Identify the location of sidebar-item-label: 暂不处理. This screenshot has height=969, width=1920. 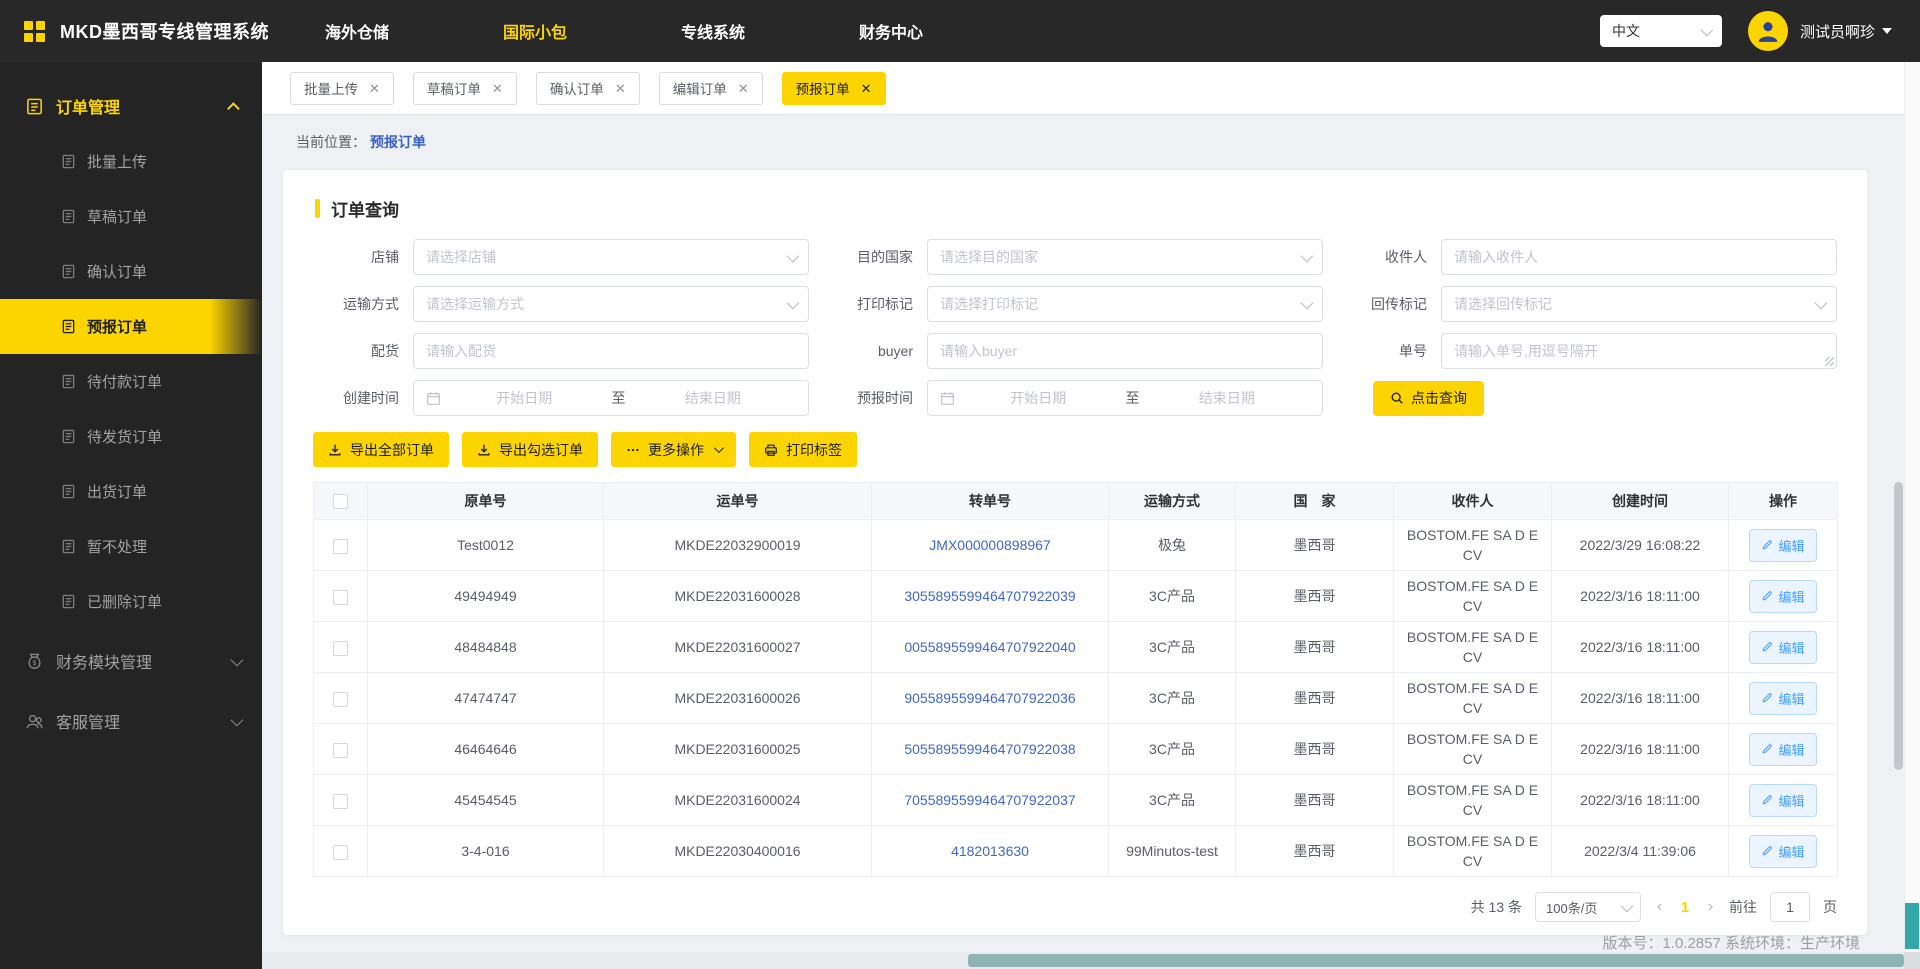
(117, 547).